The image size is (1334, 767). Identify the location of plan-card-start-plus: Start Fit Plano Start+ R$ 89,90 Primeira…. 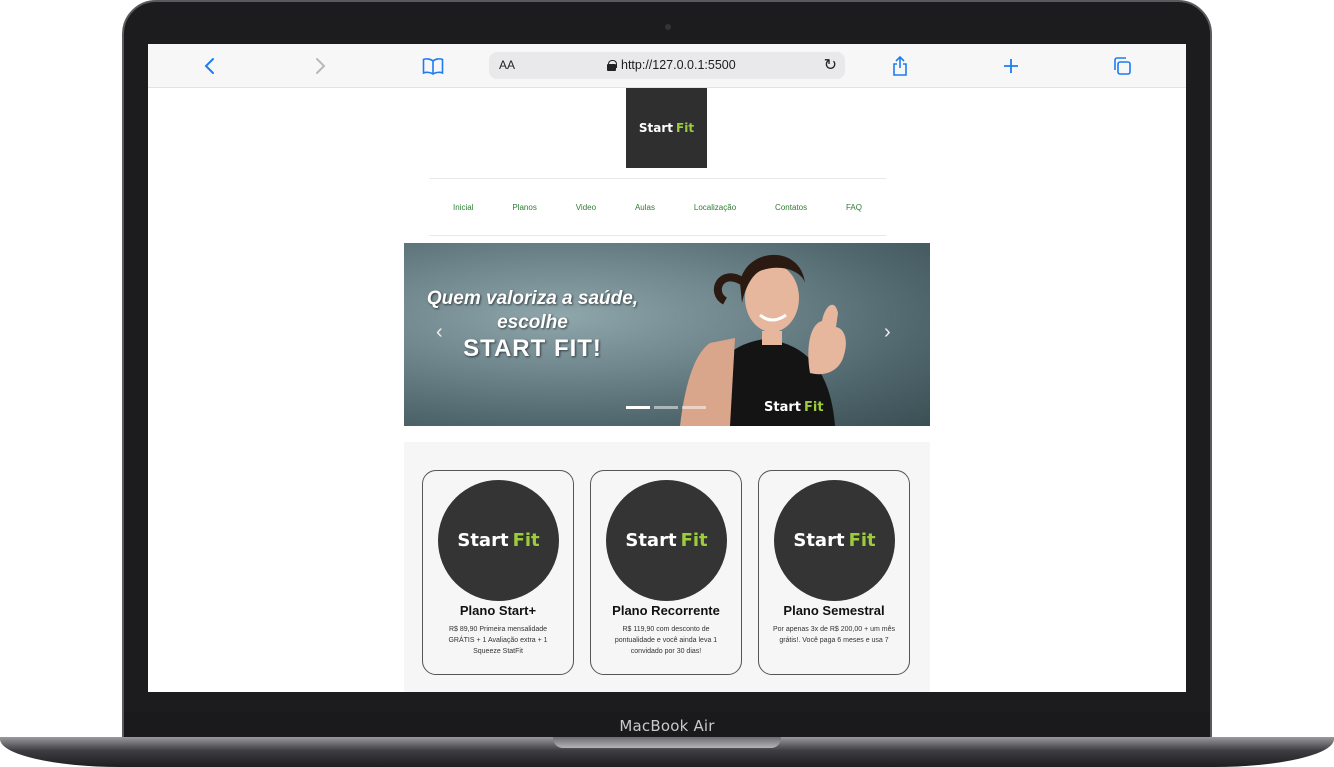
(498, 572).